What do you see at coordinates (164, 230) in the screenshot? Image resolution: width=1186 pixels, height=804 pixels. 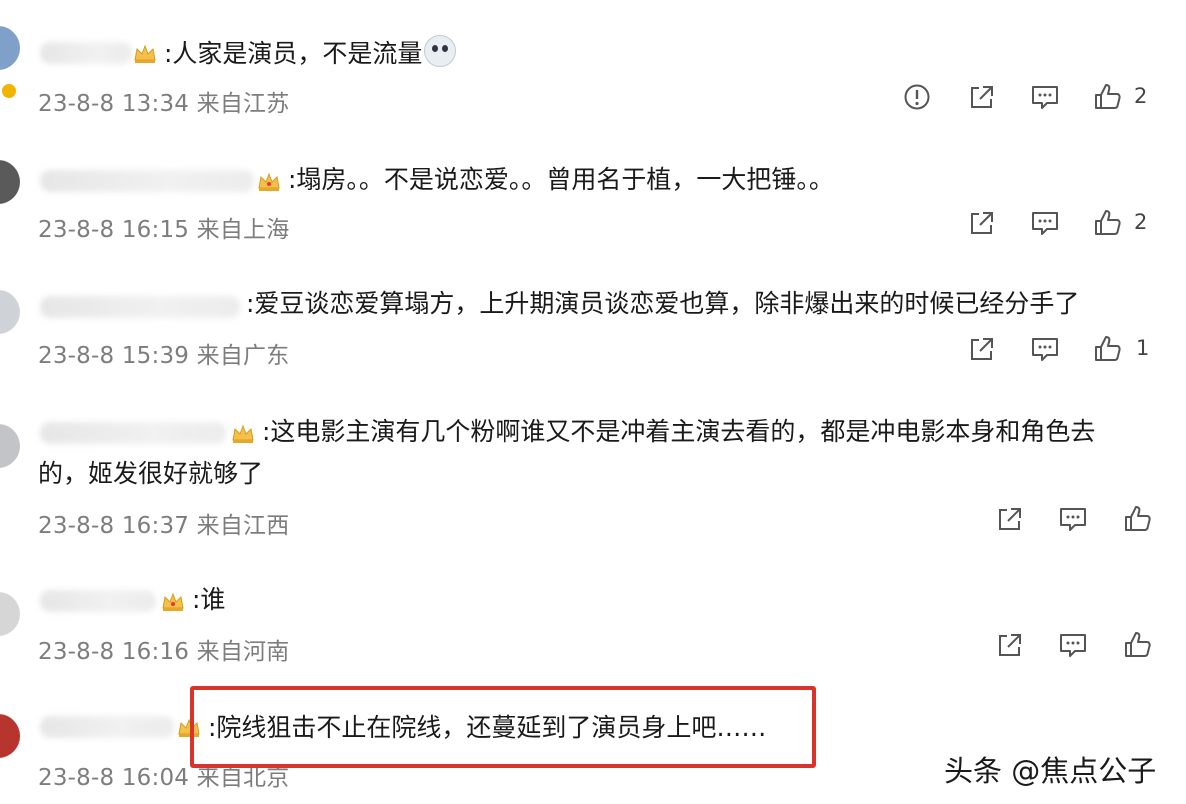 I see `comment-meta: 23-8-8 16:15 来自上海` at bounding box center [164, 230].